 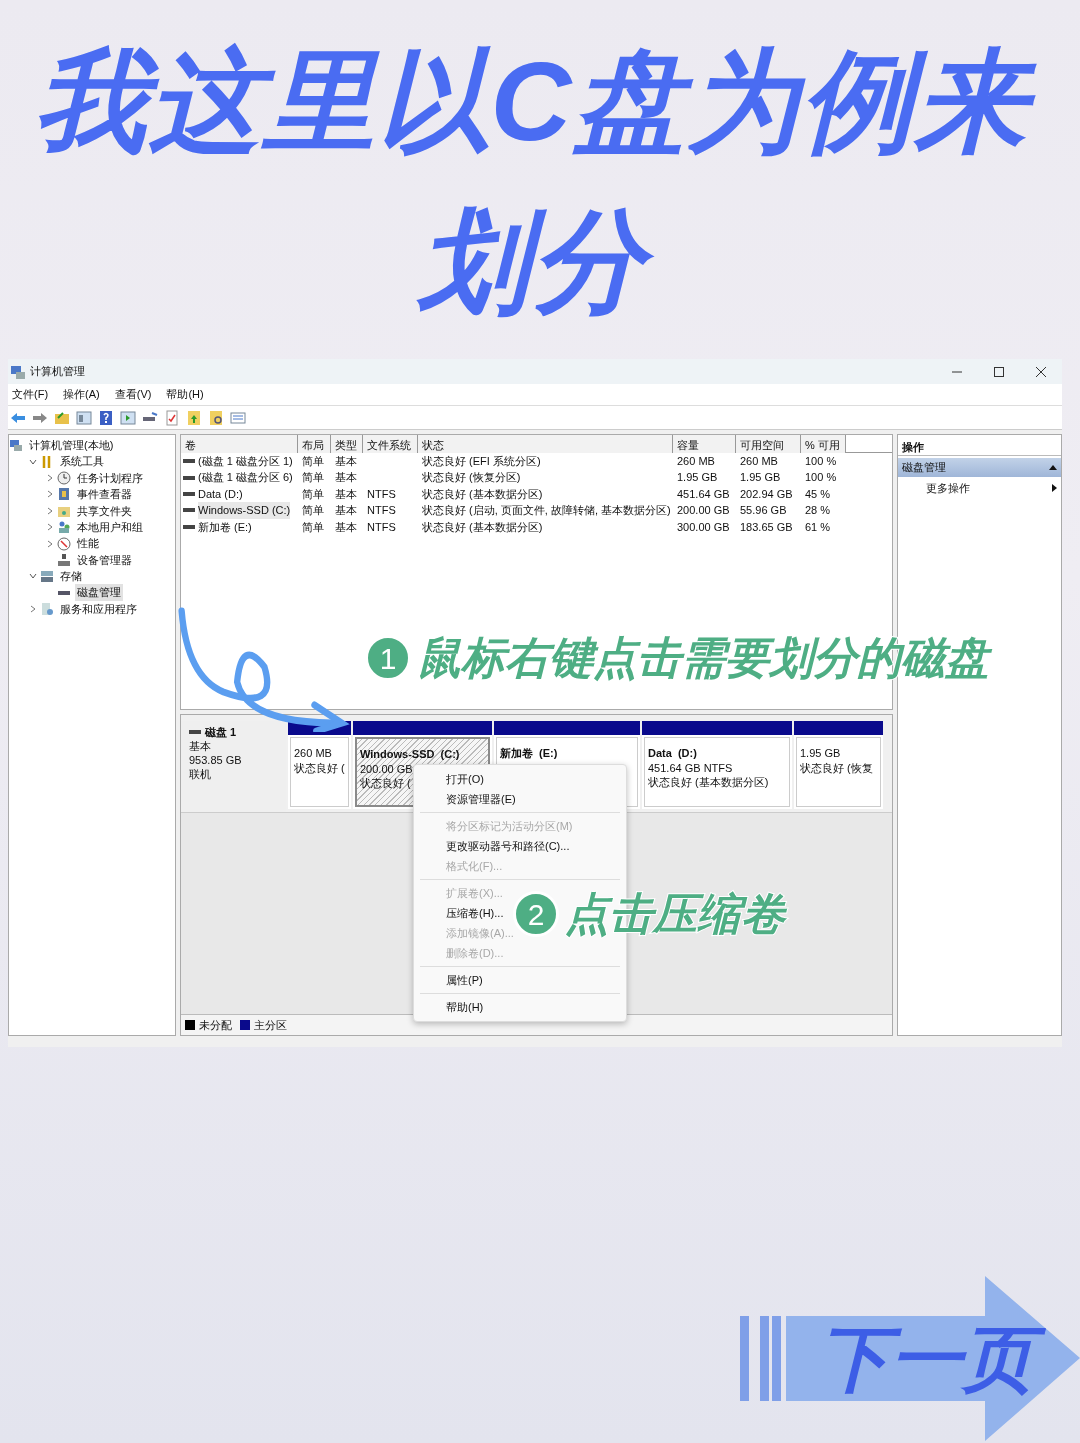 What do you see at coordinates (270, 1025) in the screenshot?
I see `legend-label: 主分区` at bounding box center [270, 1025].